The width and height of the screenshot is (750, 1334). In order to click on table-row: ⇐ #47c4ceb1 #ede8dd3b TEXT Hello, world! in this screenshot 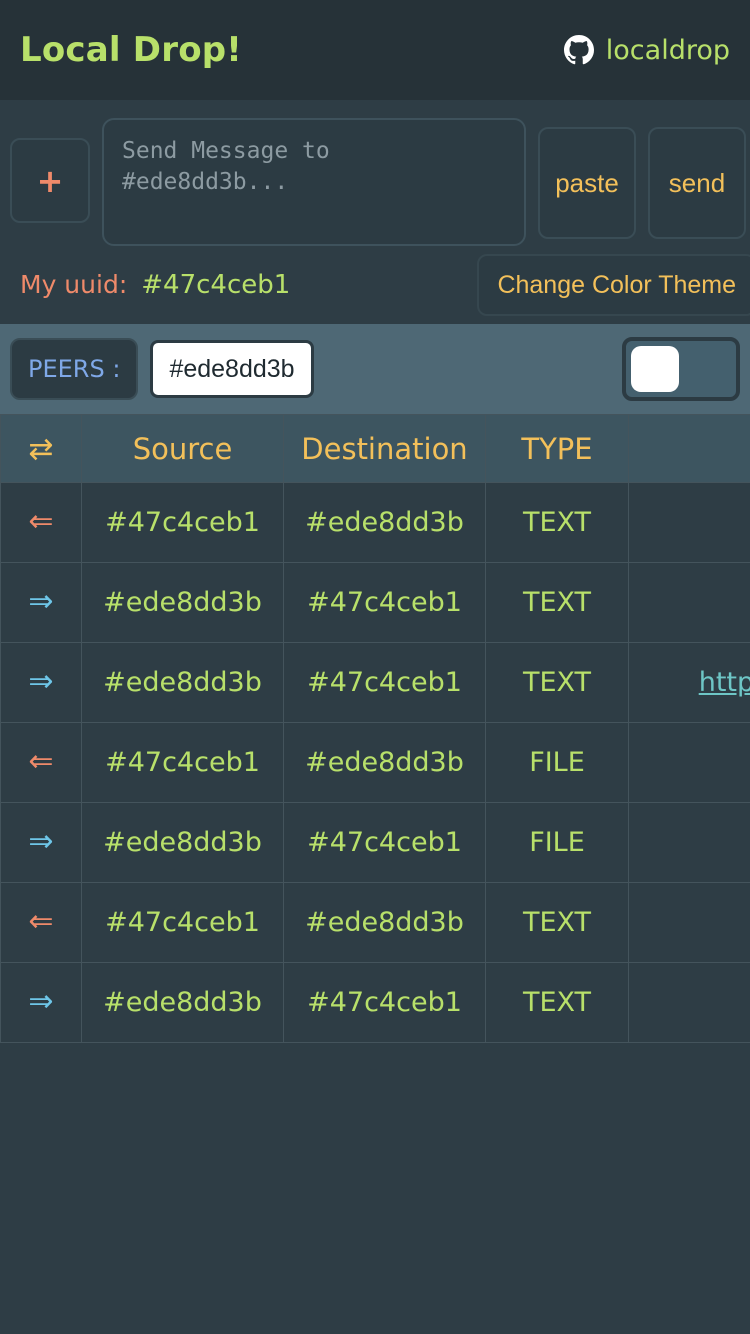, I will do `click(375, 522)`.